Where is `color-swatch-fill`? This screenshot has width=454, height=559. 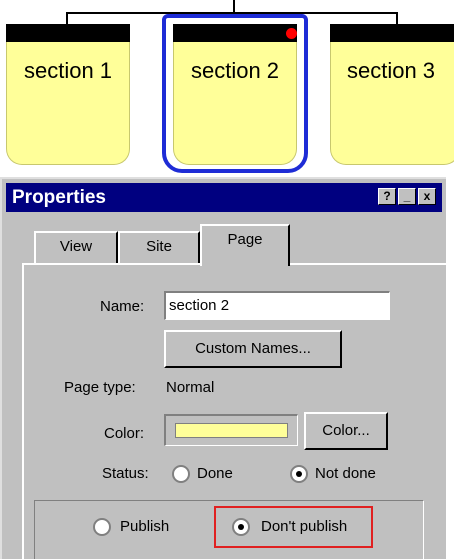
color-swatch-fill is located at coordinates (231, 430).